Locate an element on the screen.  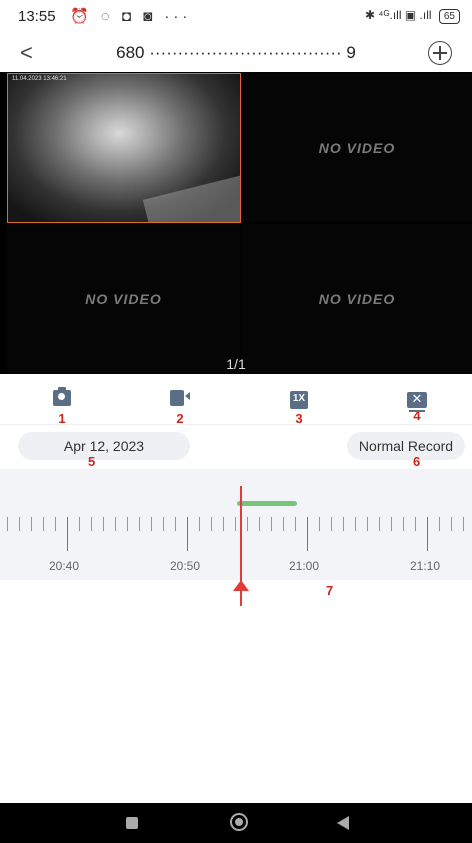
record-type-button: Normal Record is located at coordinates (406, 446).